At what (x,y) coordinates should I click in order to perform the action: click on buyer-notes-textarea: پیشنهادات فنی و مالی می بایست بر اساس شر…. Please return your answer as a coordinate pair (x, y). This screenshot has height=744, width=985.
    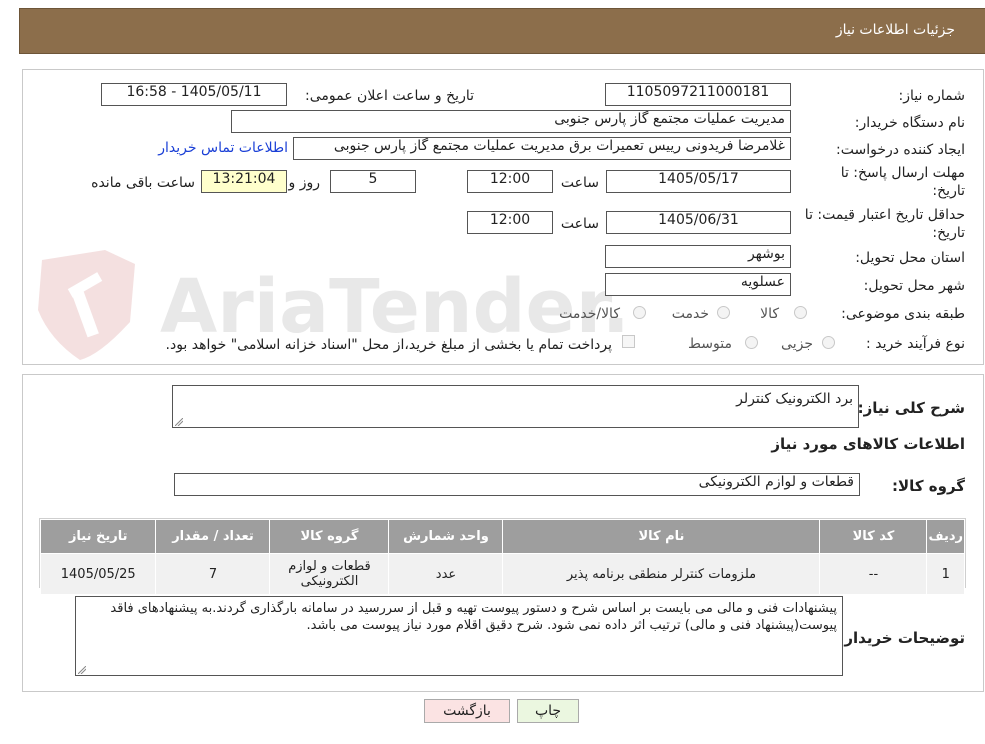
    Looking at the image, I should click on (459, 636).